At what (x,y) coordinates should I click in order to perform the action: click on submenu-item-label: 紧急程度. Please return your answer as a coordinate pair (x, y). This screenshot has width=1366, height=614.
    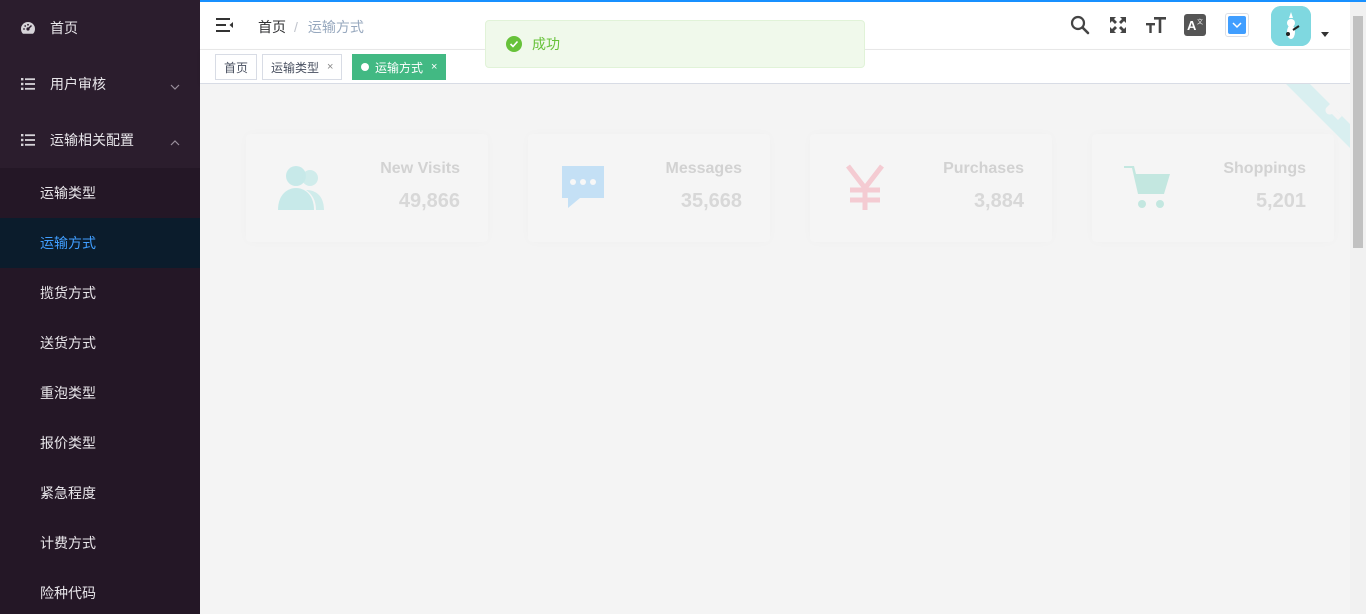
    Looking at the image, I should click on (68, 493).